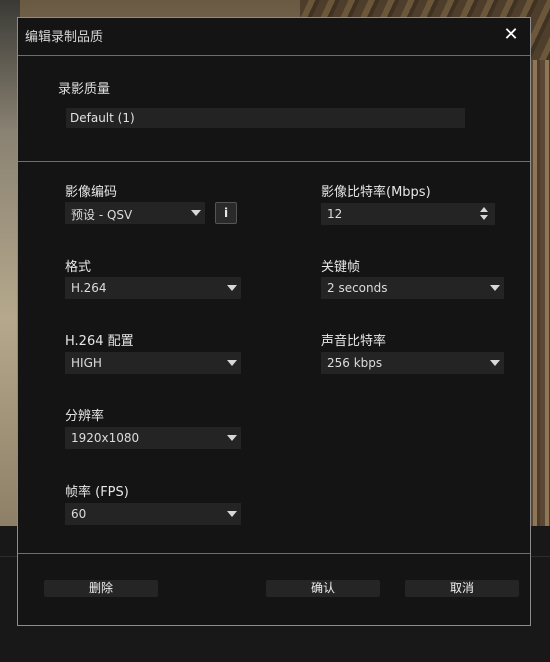  What do you see at coordinates (153, 288) in the screenshot?
I see `format-select: H.264` at bounding box center [153, 288].